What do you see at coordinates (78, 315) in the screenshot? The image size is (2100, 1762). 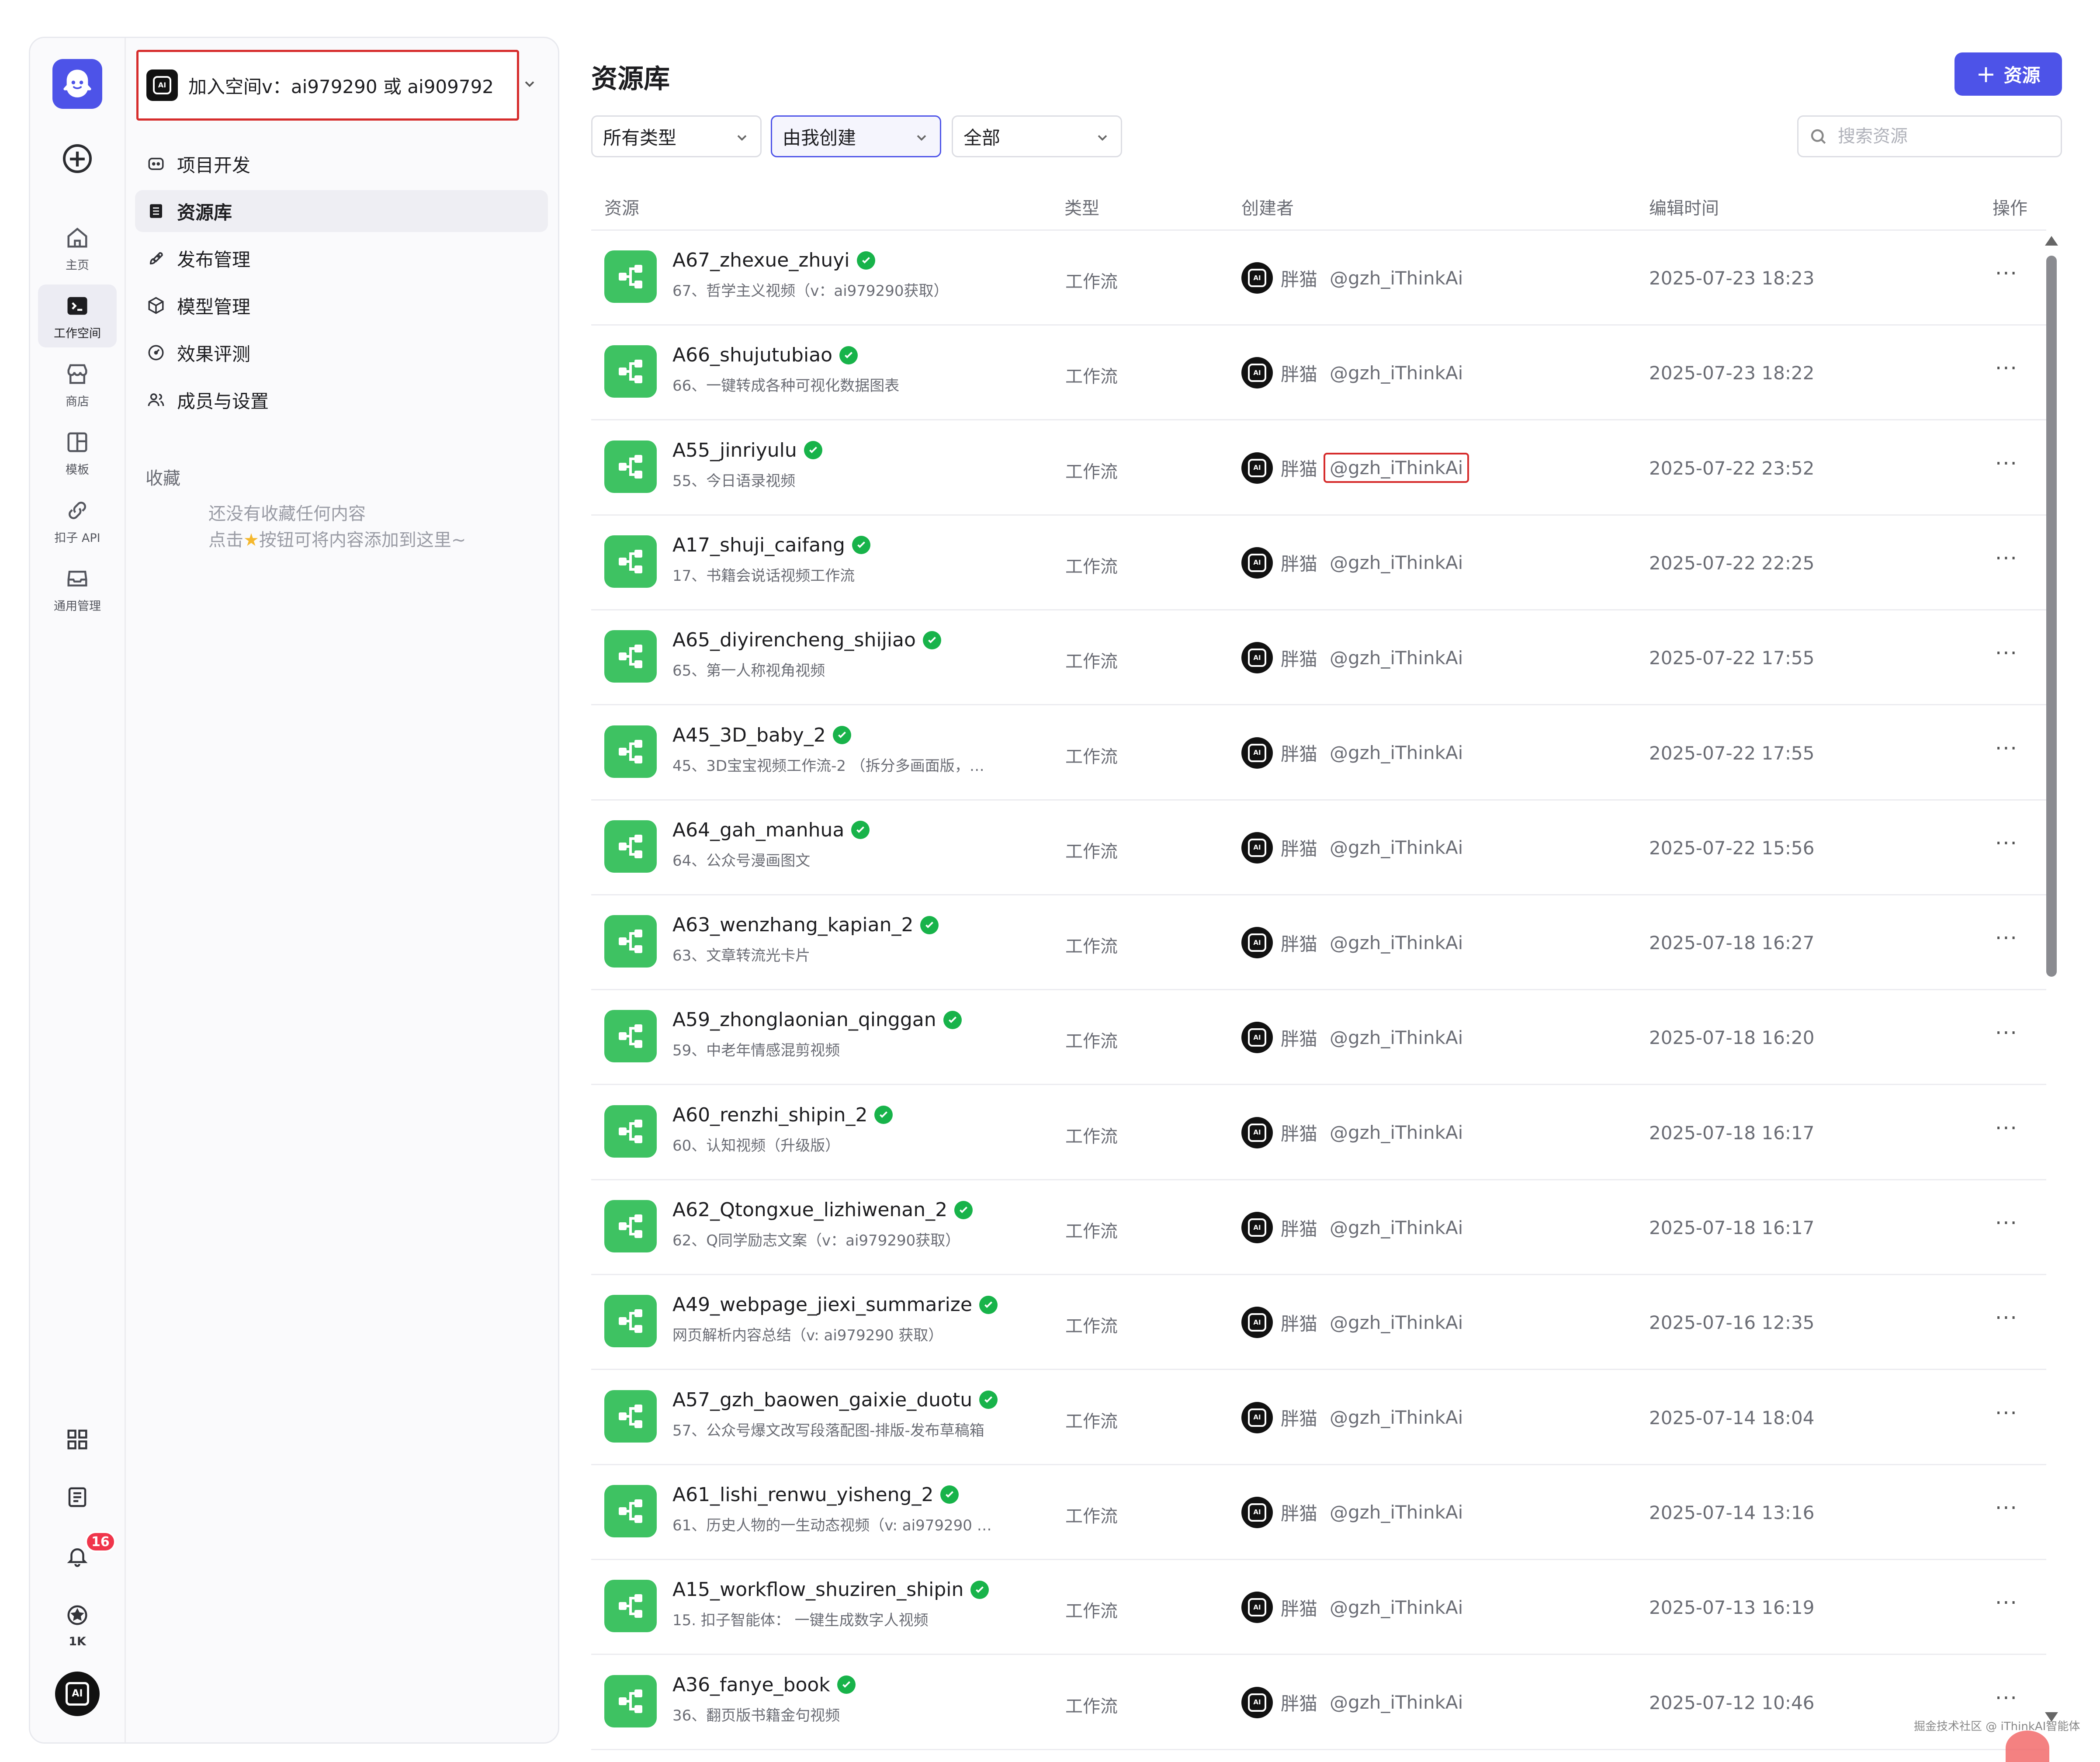 I see `rail-item-workspace: 工作空间` at bounding box center [78, 315].